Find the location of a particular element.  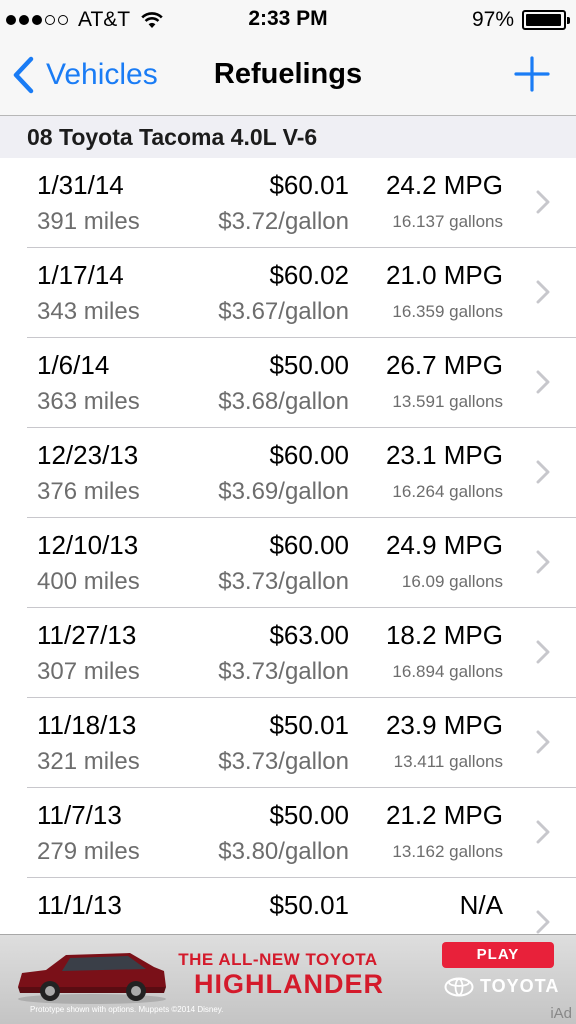

navigation-bar: Vehicles Refuelings is located at coordinates (288, 78).